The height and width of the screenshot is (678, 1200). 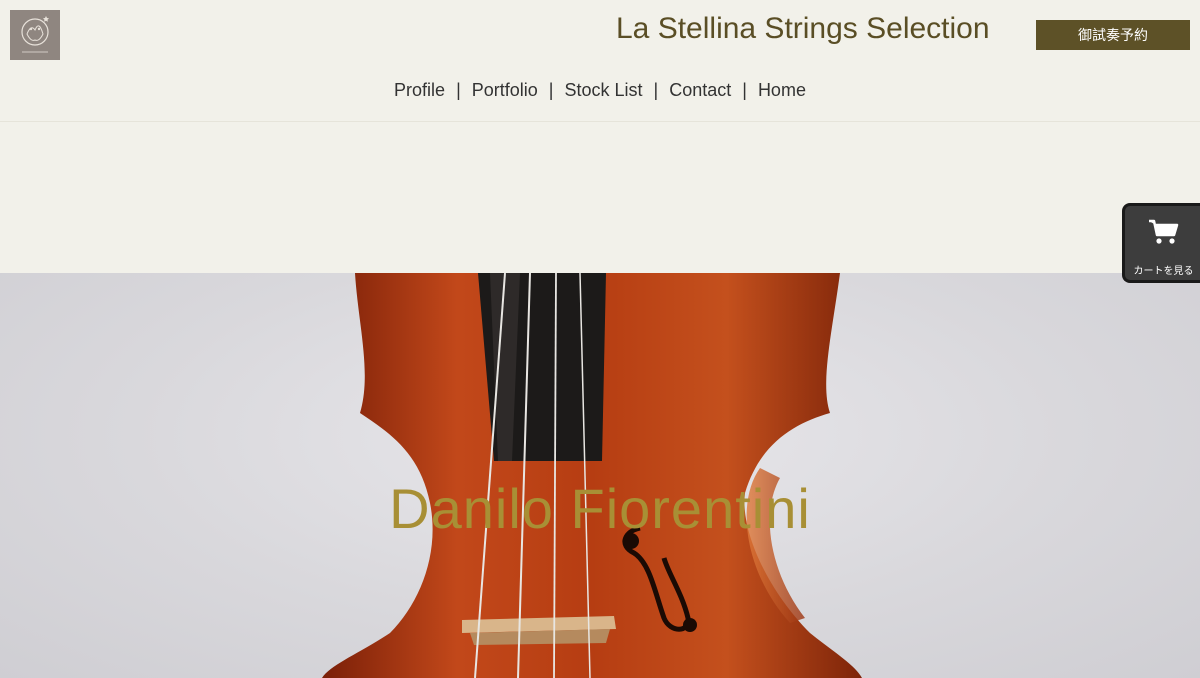 I want to click on nav-item-stock-list: Stock List, so click(x=603, y=90).